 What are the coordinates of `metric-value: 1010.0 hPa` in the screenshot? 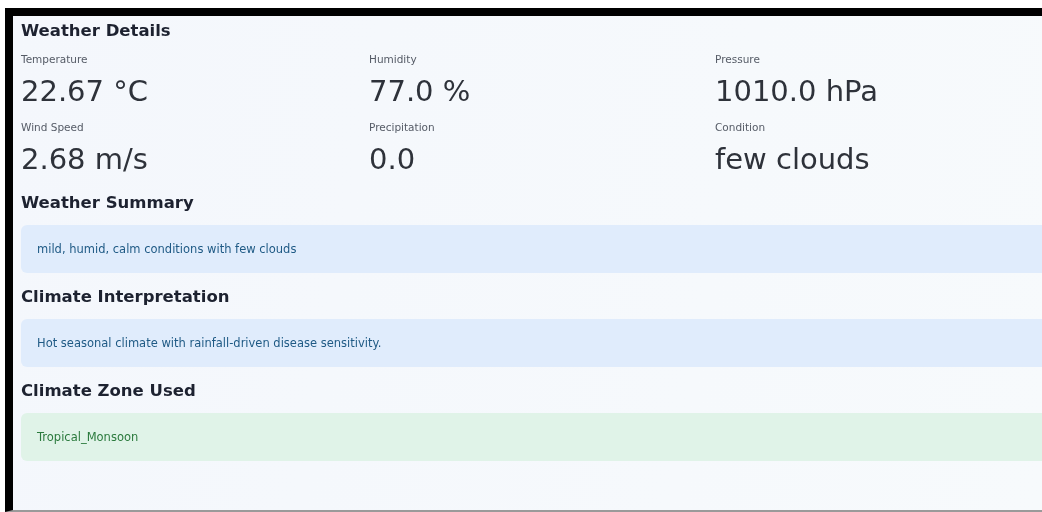 It's located at (797, 91).